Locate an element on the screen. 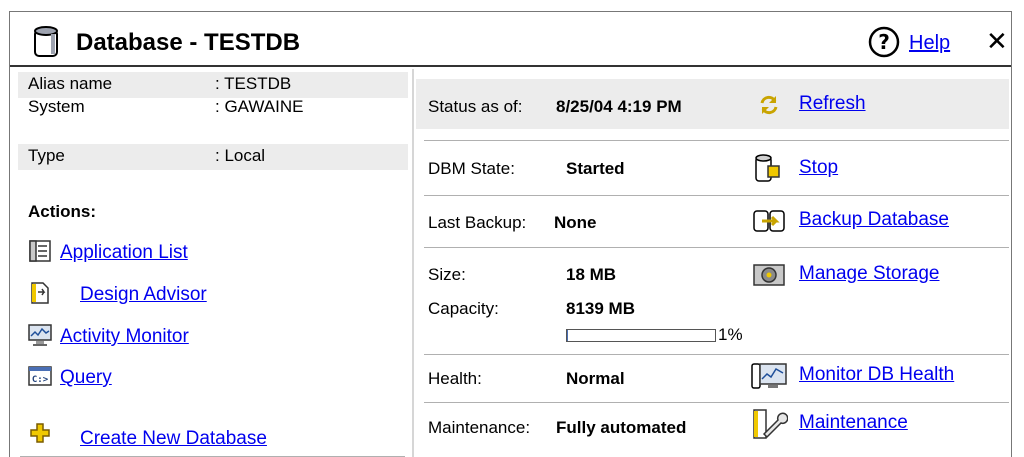  capacity-value: 8139 MB is located at coordinates (600, 308).